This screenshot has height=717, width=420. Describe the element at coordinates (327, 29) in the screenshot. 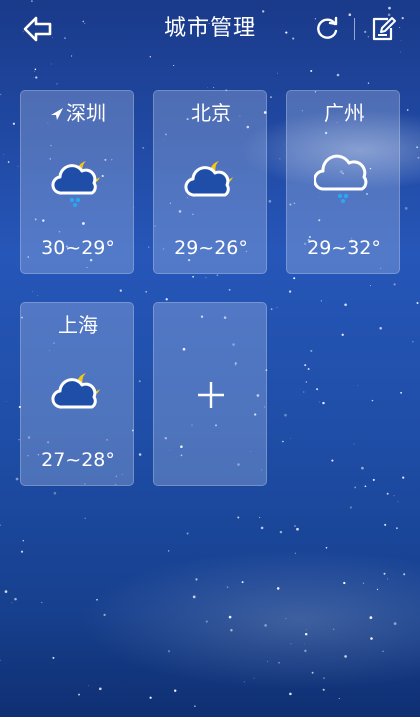

I see `refresh-button` at that location.